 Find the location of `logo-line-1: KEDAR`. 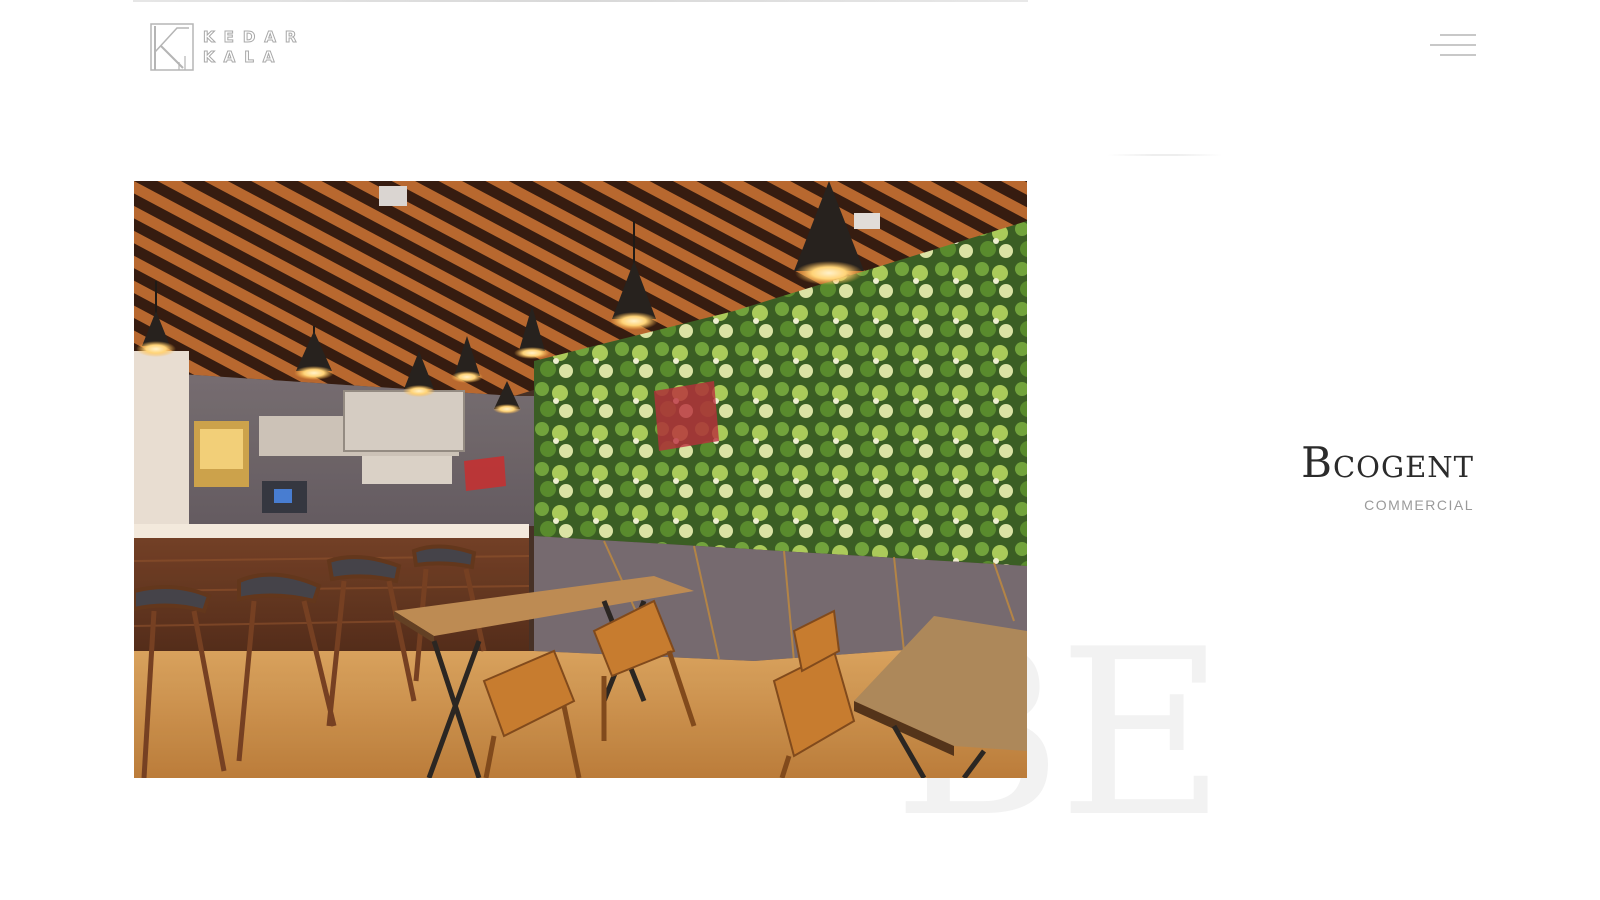

logo-line-1: KEDAR is located at coordinates (254, 36).